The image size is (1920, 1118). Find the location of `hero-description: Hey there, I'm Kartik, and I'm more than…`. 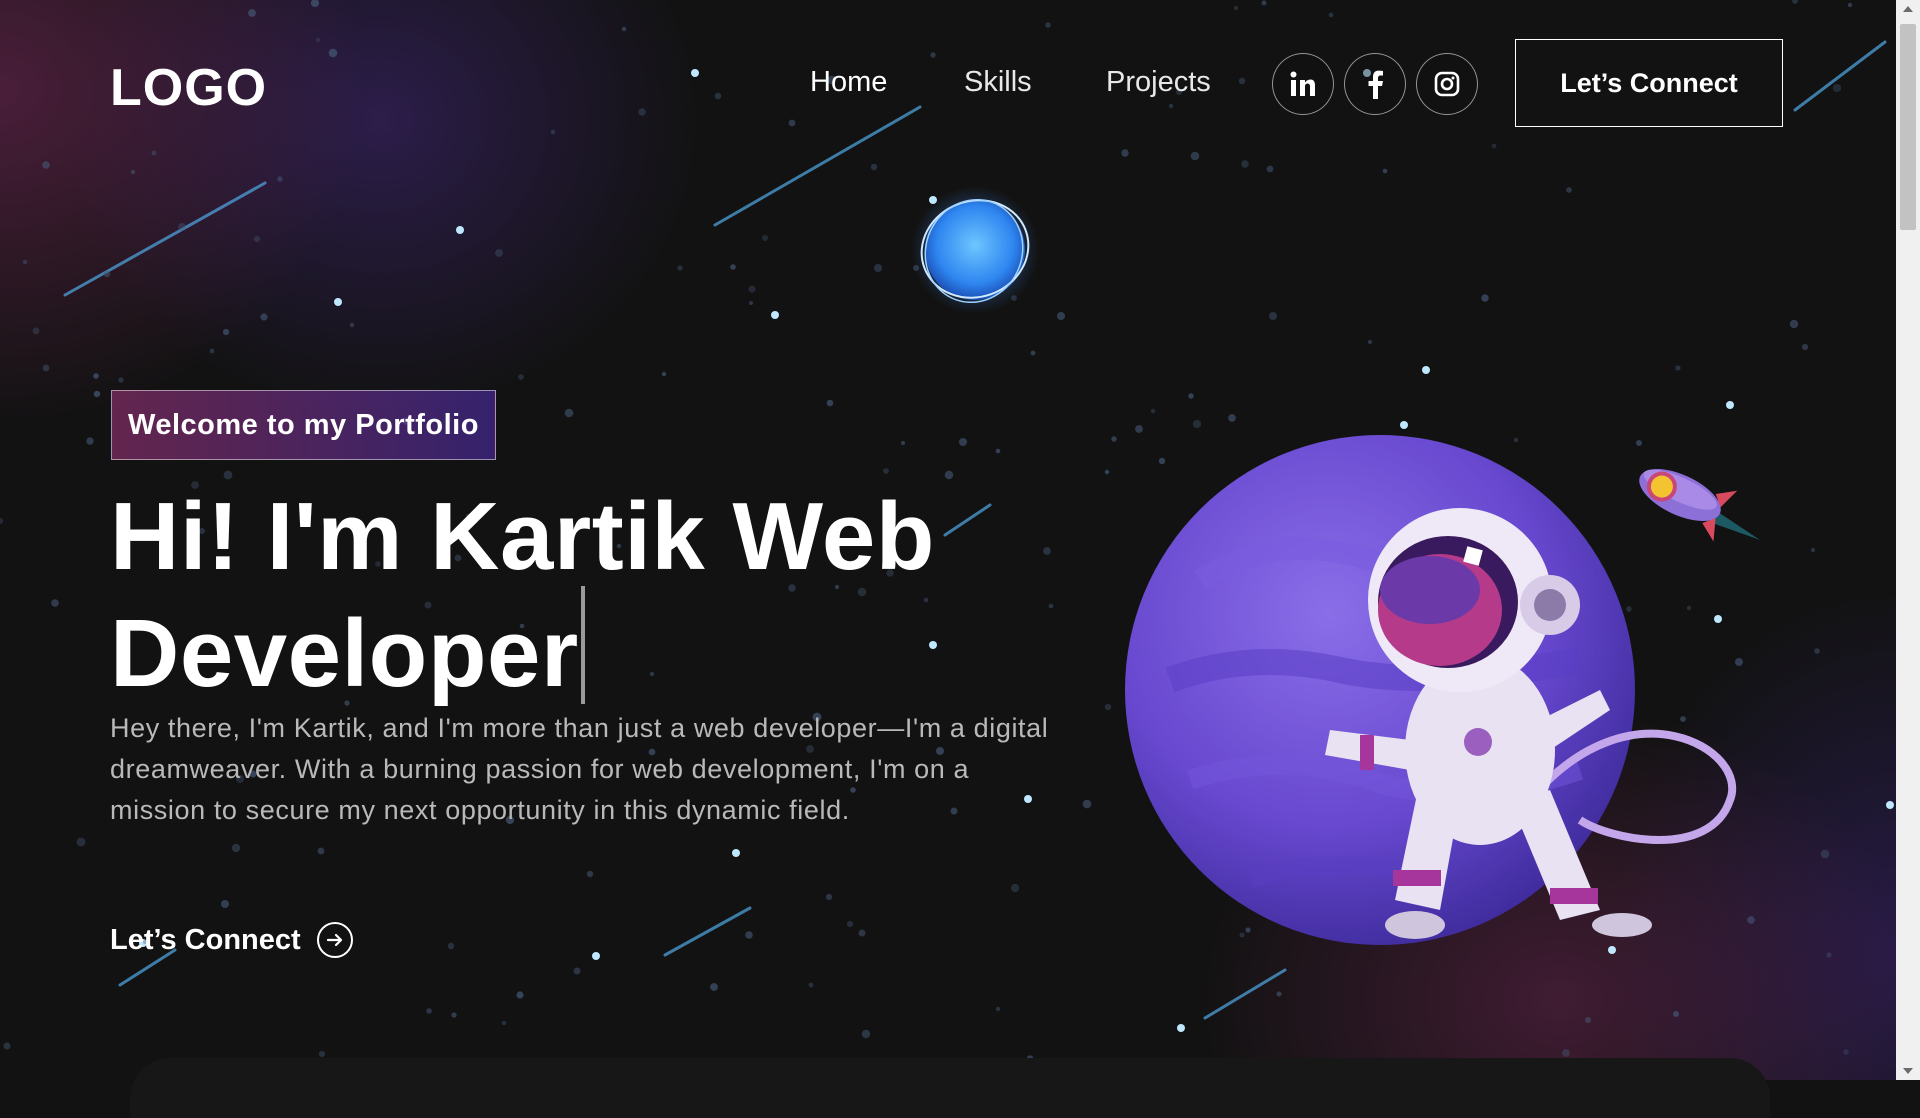

hero-description: Hey there, I'm Kartik, and I'm more than… is located at coordinates (579, 769).